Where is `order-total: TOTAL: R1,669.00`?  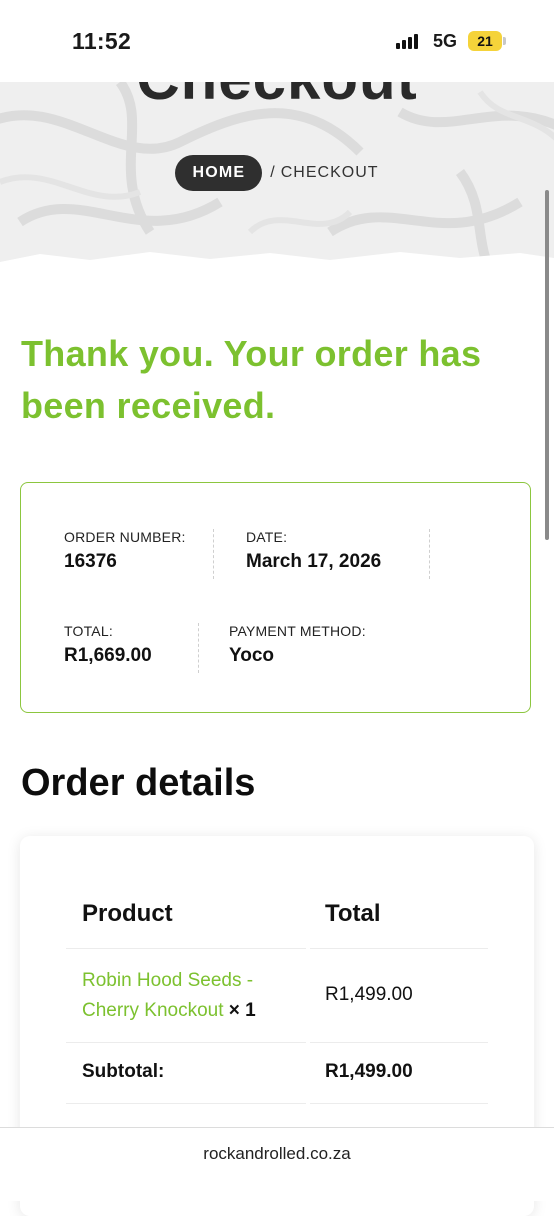
order-total: TOTAL: R1,669.00 is located at coordinates (108, 645).